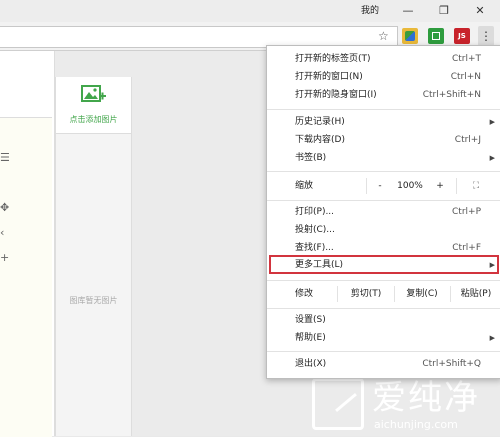 The height and width of the screenshot is (437, 500). What do you see at coordinates (383, 140) in the screenshot?
I see `menu-item-downloads: 下载内容(D) Ctrl+J` at bounding box center [383, 140].